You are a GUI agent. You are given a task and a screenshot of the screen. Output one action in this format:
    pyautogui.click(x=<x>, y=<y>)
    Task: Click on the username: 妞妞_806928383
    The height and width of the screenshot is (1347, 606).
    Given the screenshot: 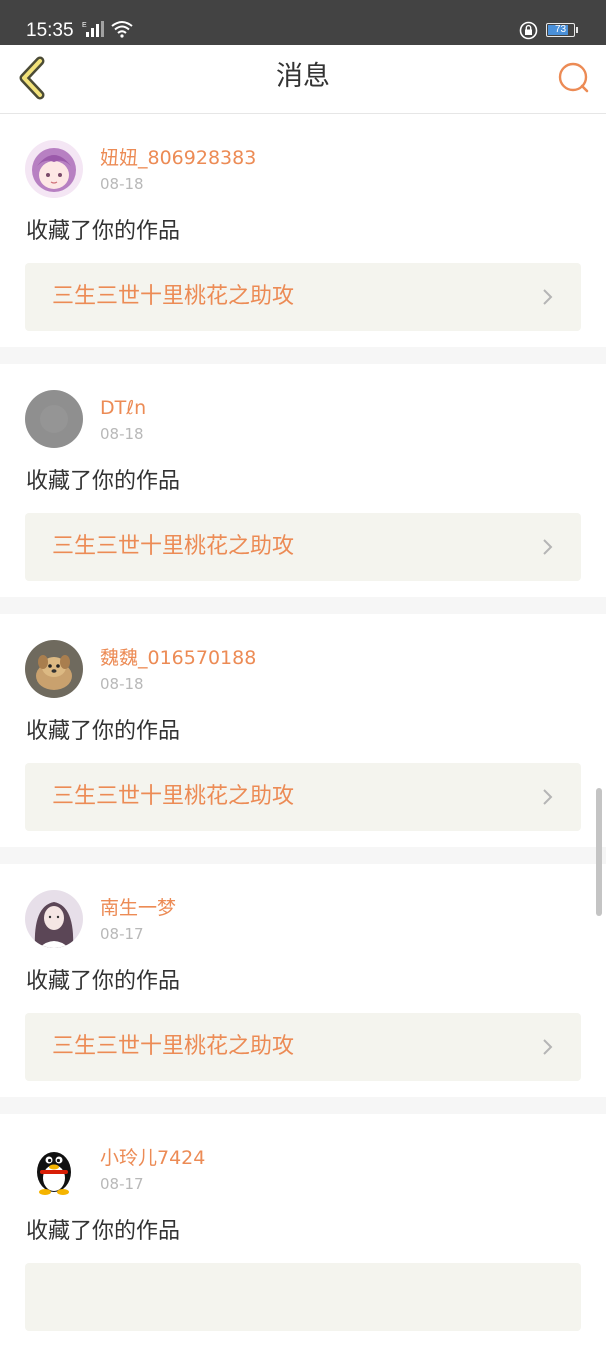 What is the action you would take?
    pyautogui.click(x=178, y=158)
    